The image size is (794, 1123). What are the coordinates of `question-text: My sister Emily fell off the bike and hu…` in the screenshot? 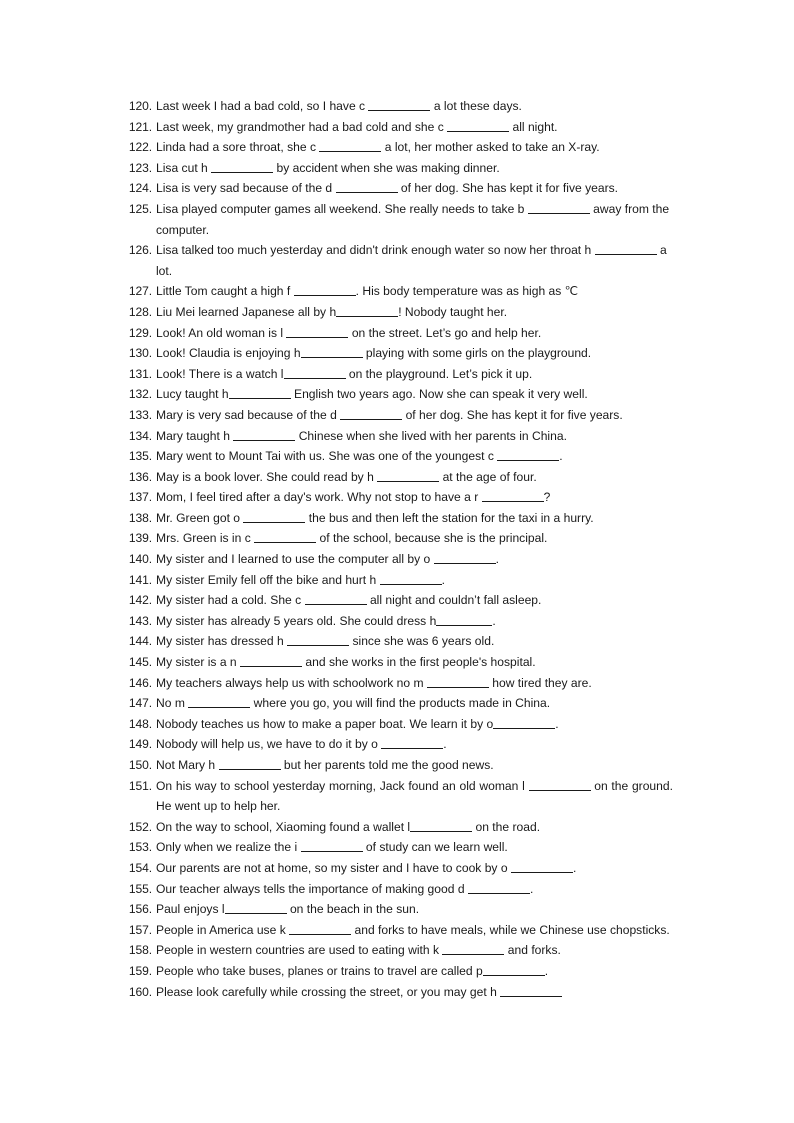 It's located at (300, 579).